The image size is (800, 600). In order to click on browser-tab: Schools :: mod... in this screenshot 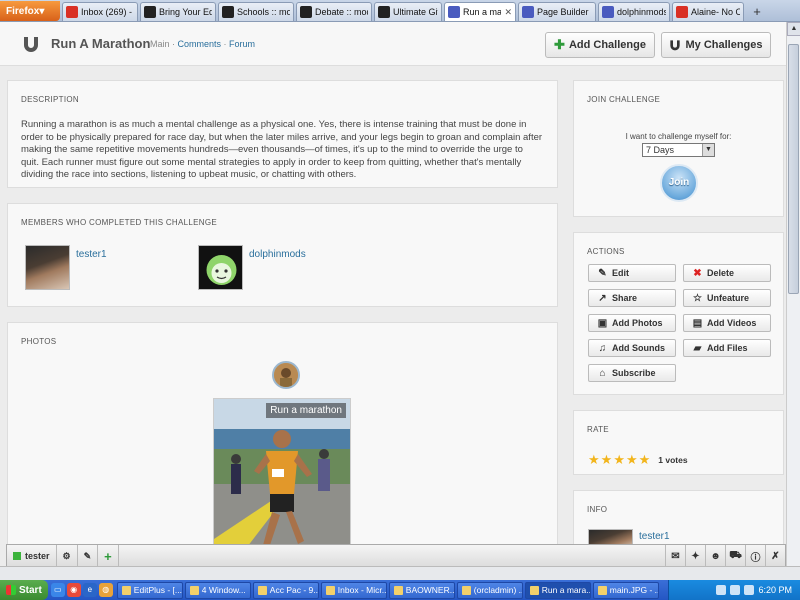, I will do `click(256, 11)`.